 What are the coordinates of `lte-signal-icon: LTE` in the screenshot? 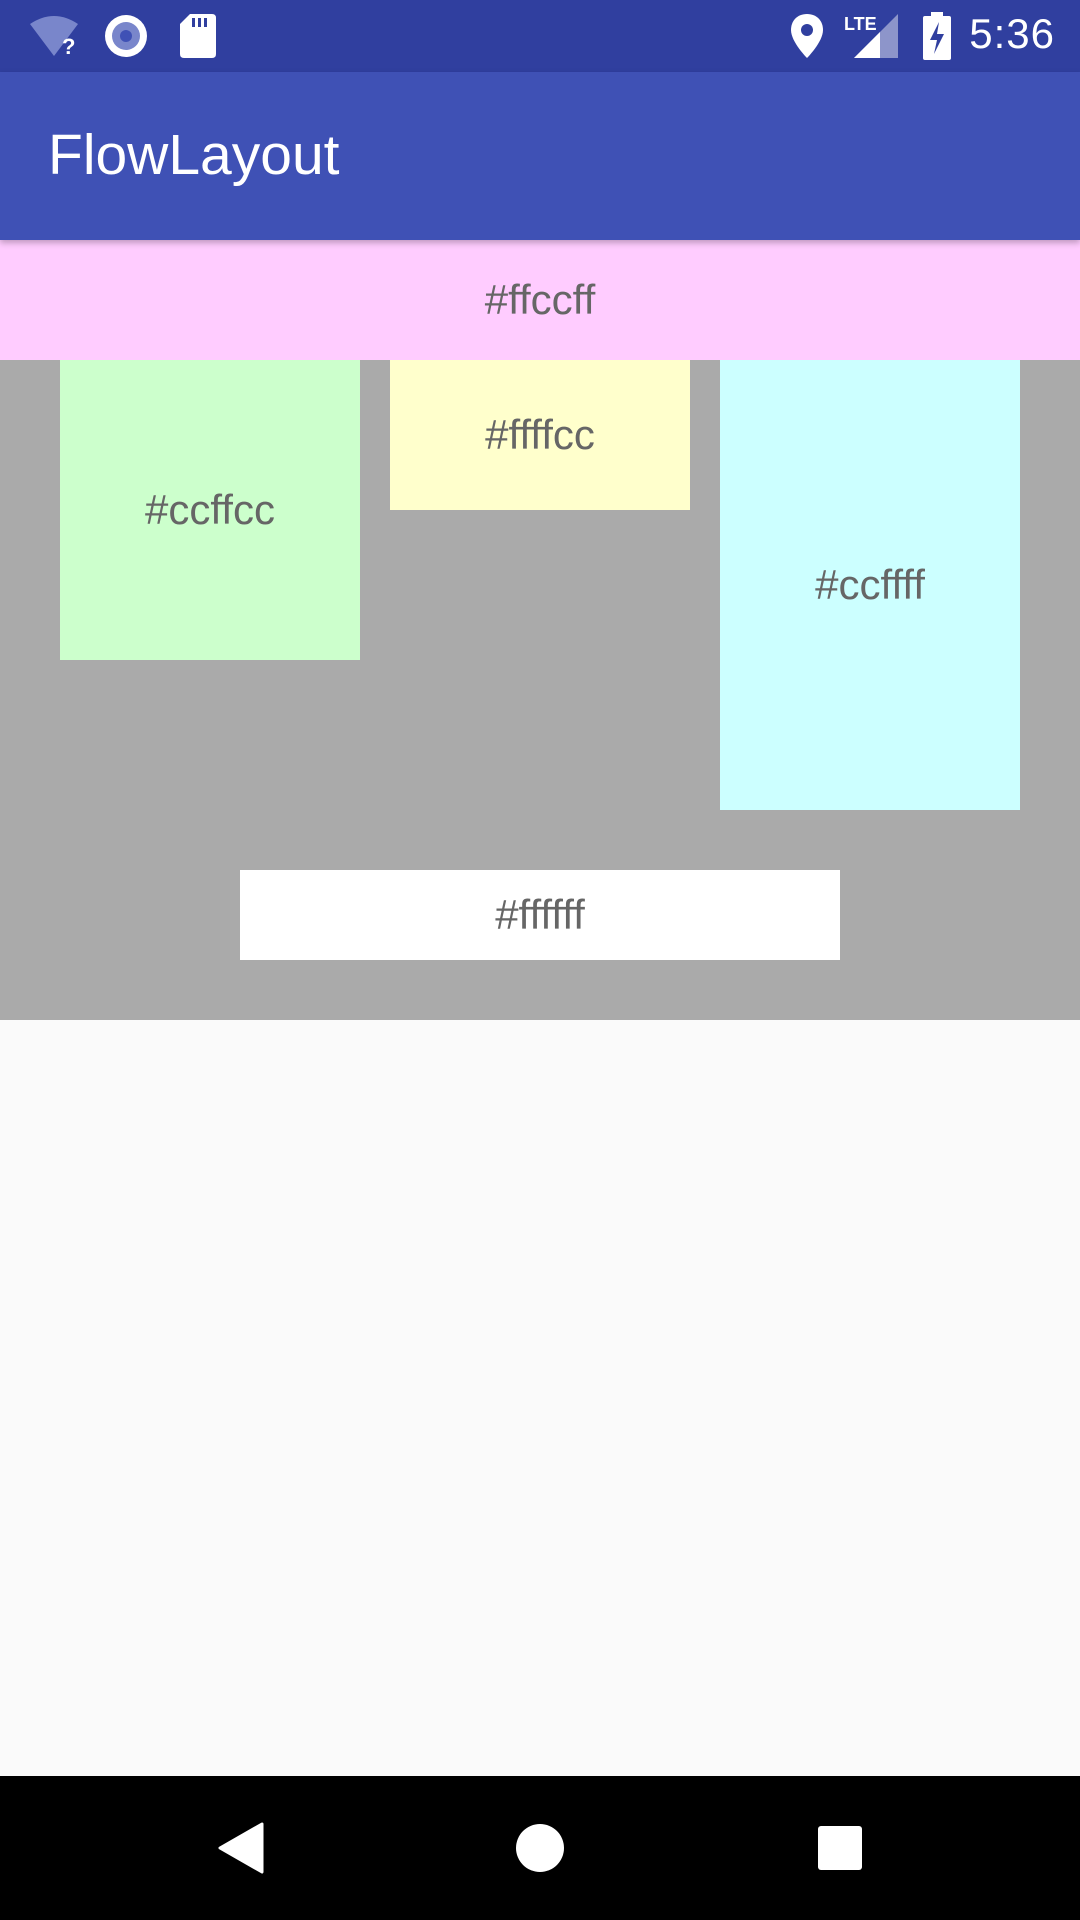 It's located at (872, 37).